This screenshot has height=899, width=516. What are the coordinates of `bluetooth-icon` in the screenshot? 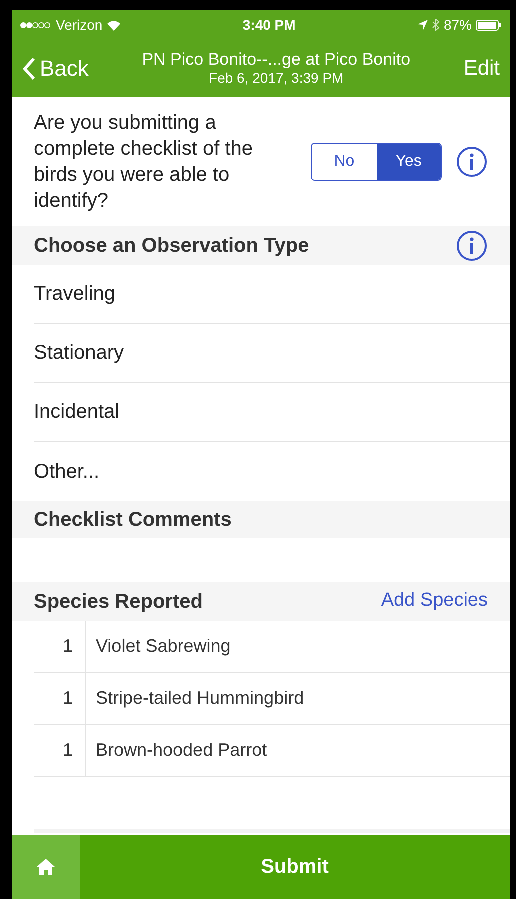 It's located at (436, 25).